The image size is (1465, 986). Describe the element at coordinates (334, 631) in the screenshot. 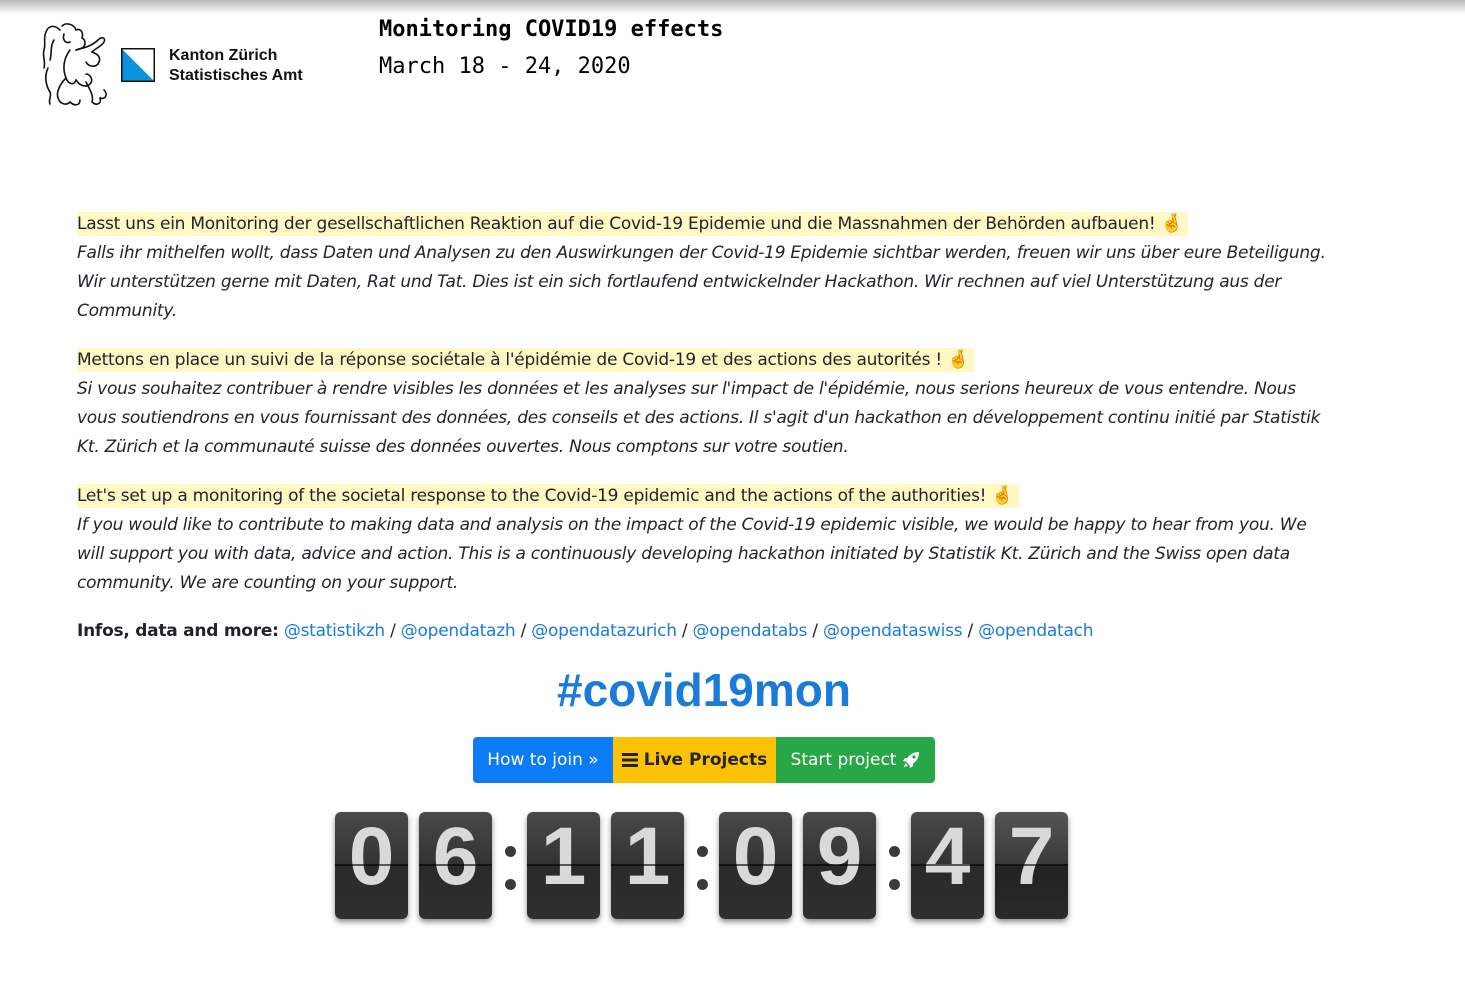

I see `link-statistikzh: @statistikzh` at that location.